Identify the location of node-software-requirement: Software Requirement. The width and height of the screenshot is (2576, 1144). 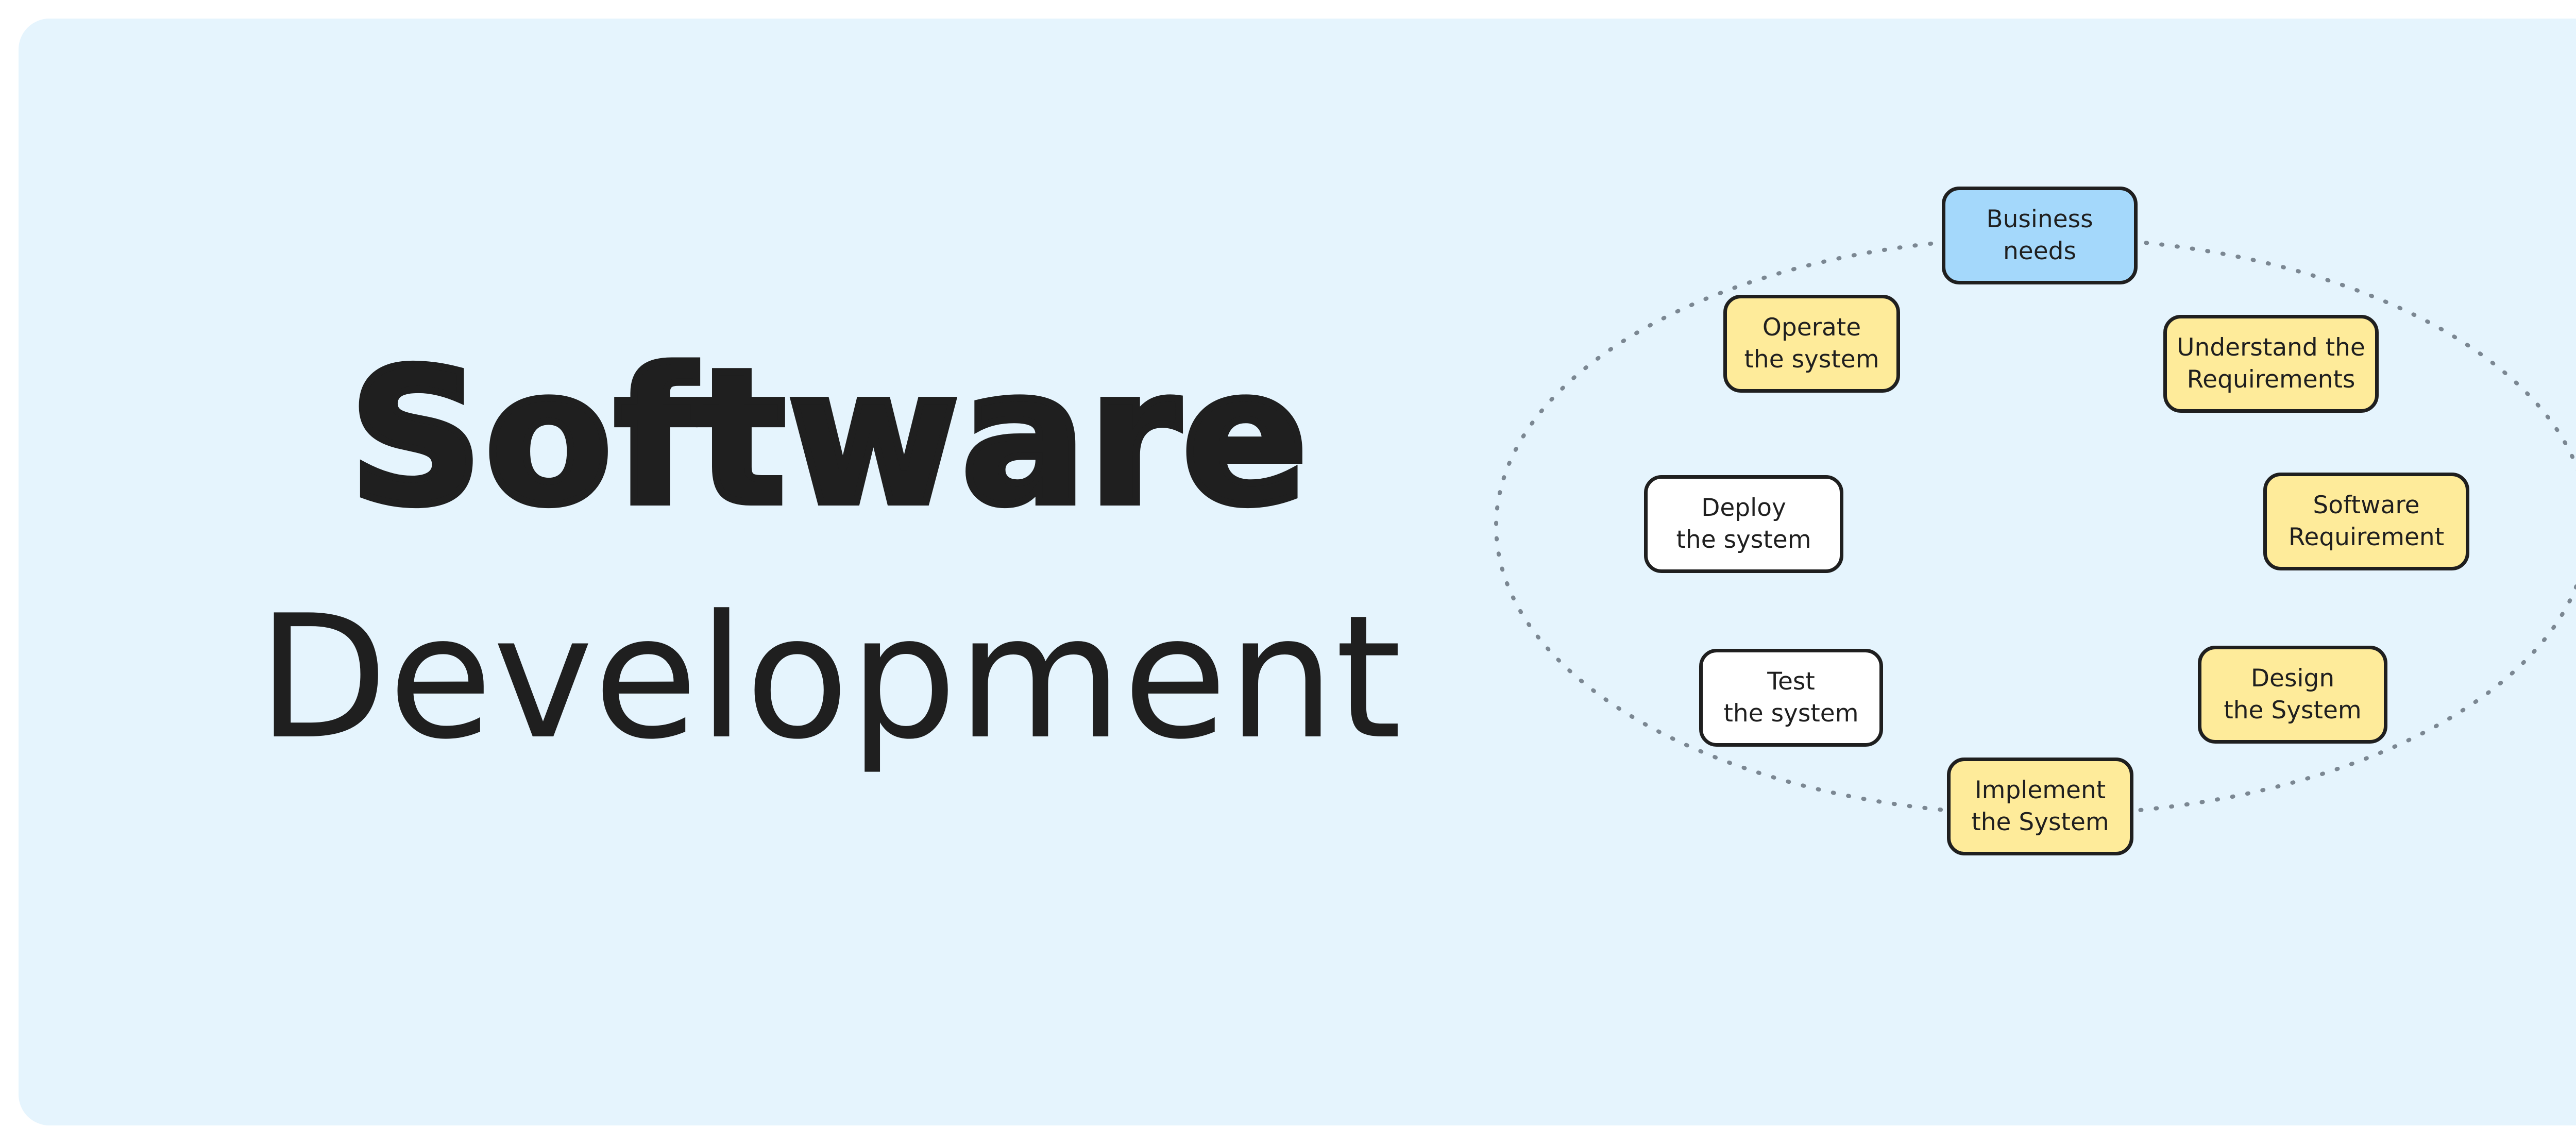
(2366, 521).